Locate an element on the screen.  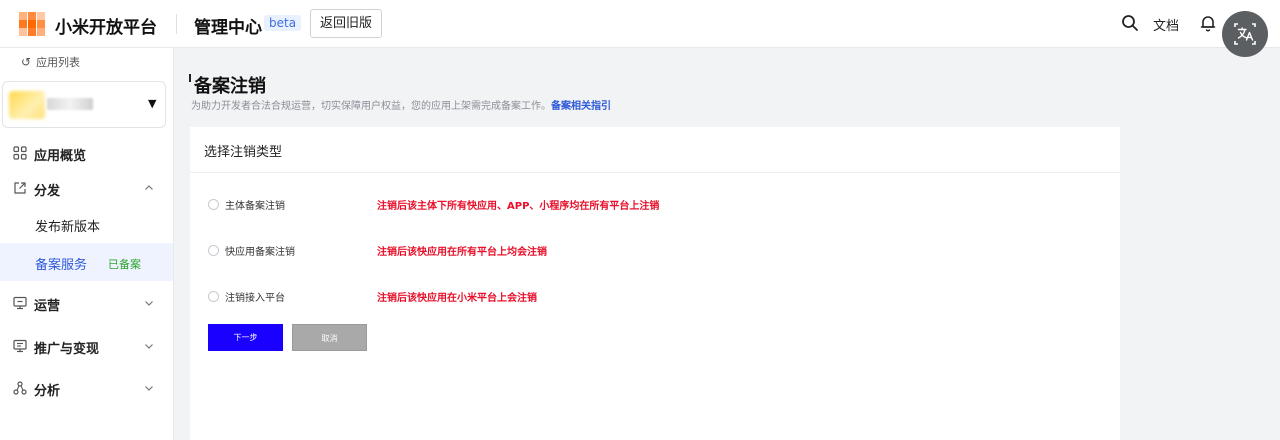
app-thumbnail is located at coordinates (27, 105).